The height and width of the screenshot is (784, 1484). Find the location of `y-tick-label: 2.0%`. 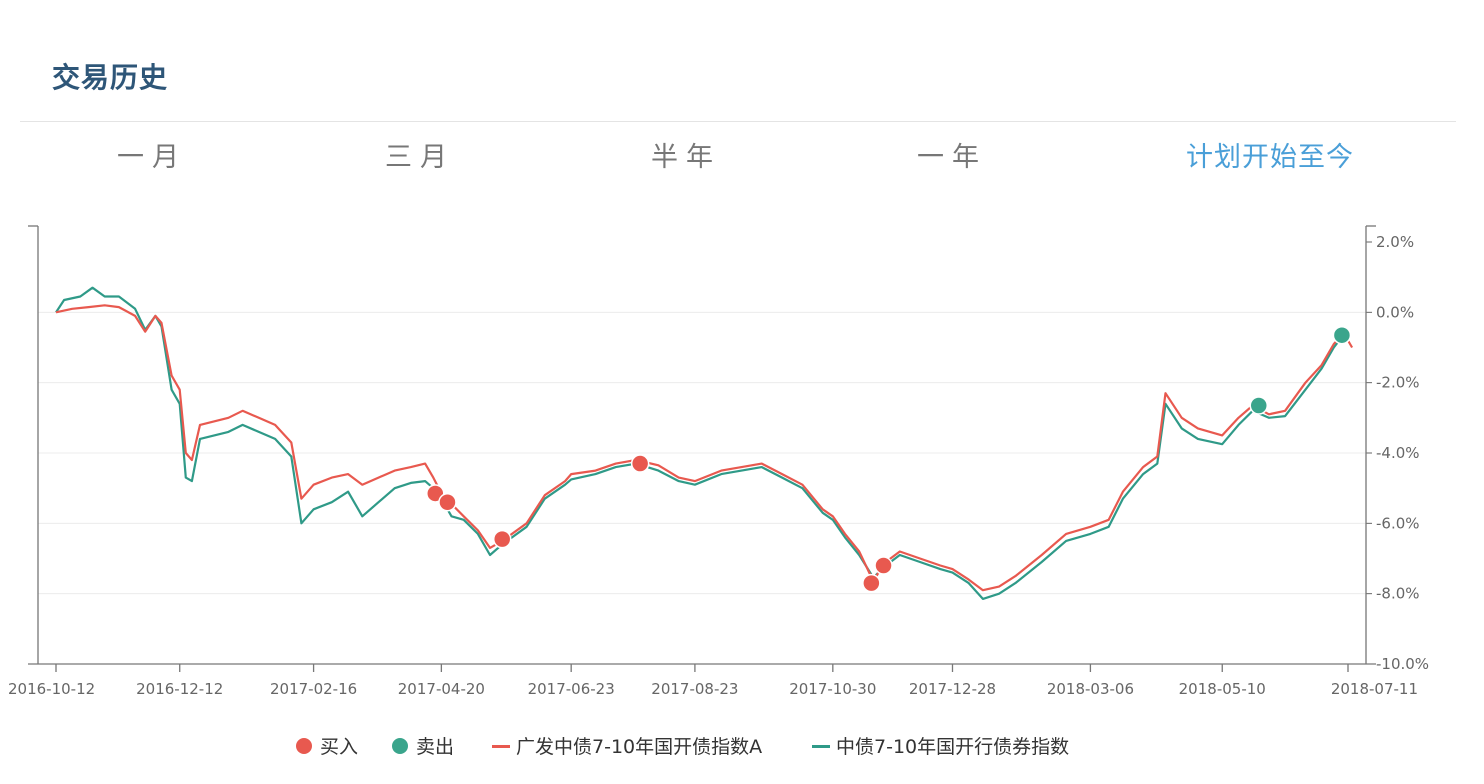

y-tick-label: 2.0% is located at coordinates (1395, 242).